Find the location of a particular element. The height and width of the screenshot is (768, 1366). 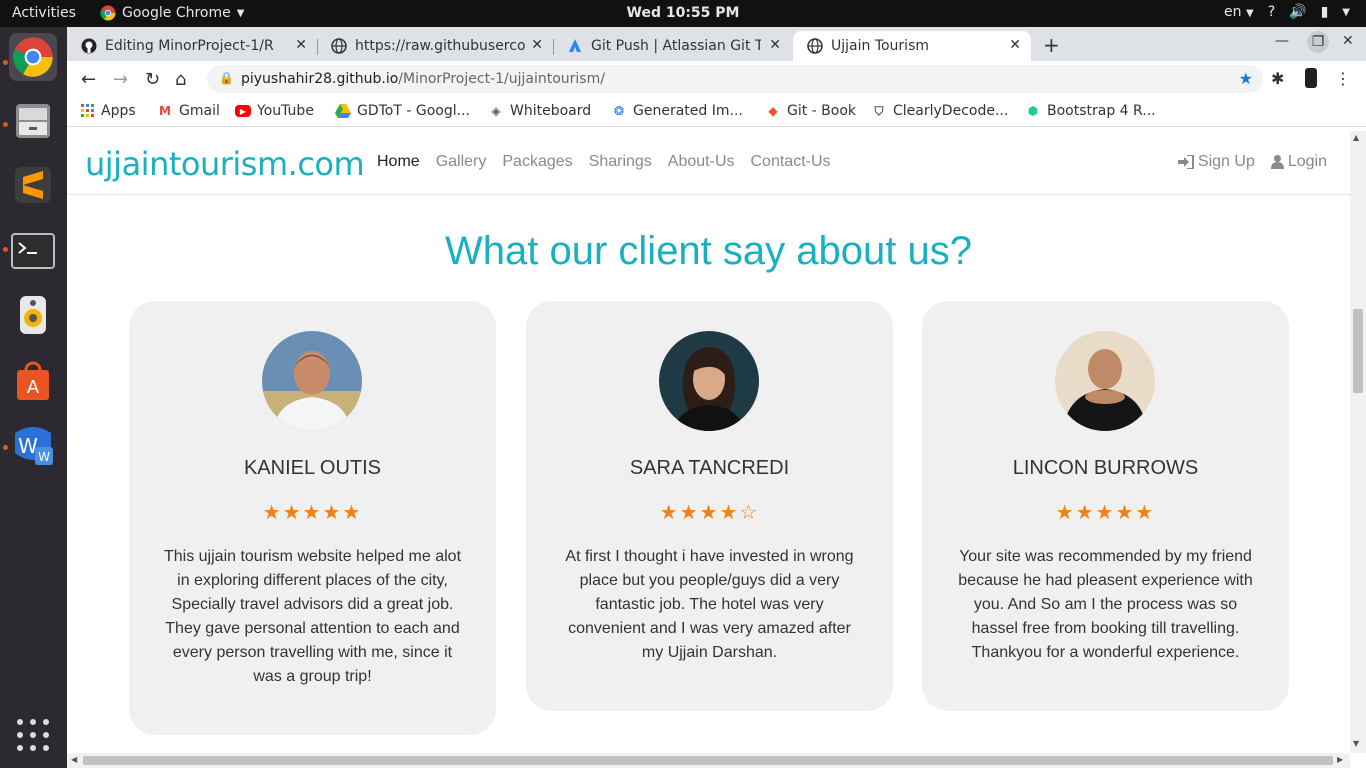

nav-contact-us: Contact-Us is located at coordinates (791, 162).